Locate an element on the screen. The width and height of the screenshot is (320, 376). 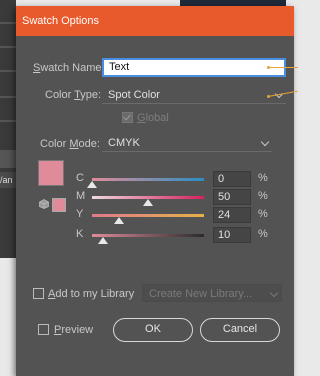
channel-value-y: 24 is located at coordinates (232, 215).